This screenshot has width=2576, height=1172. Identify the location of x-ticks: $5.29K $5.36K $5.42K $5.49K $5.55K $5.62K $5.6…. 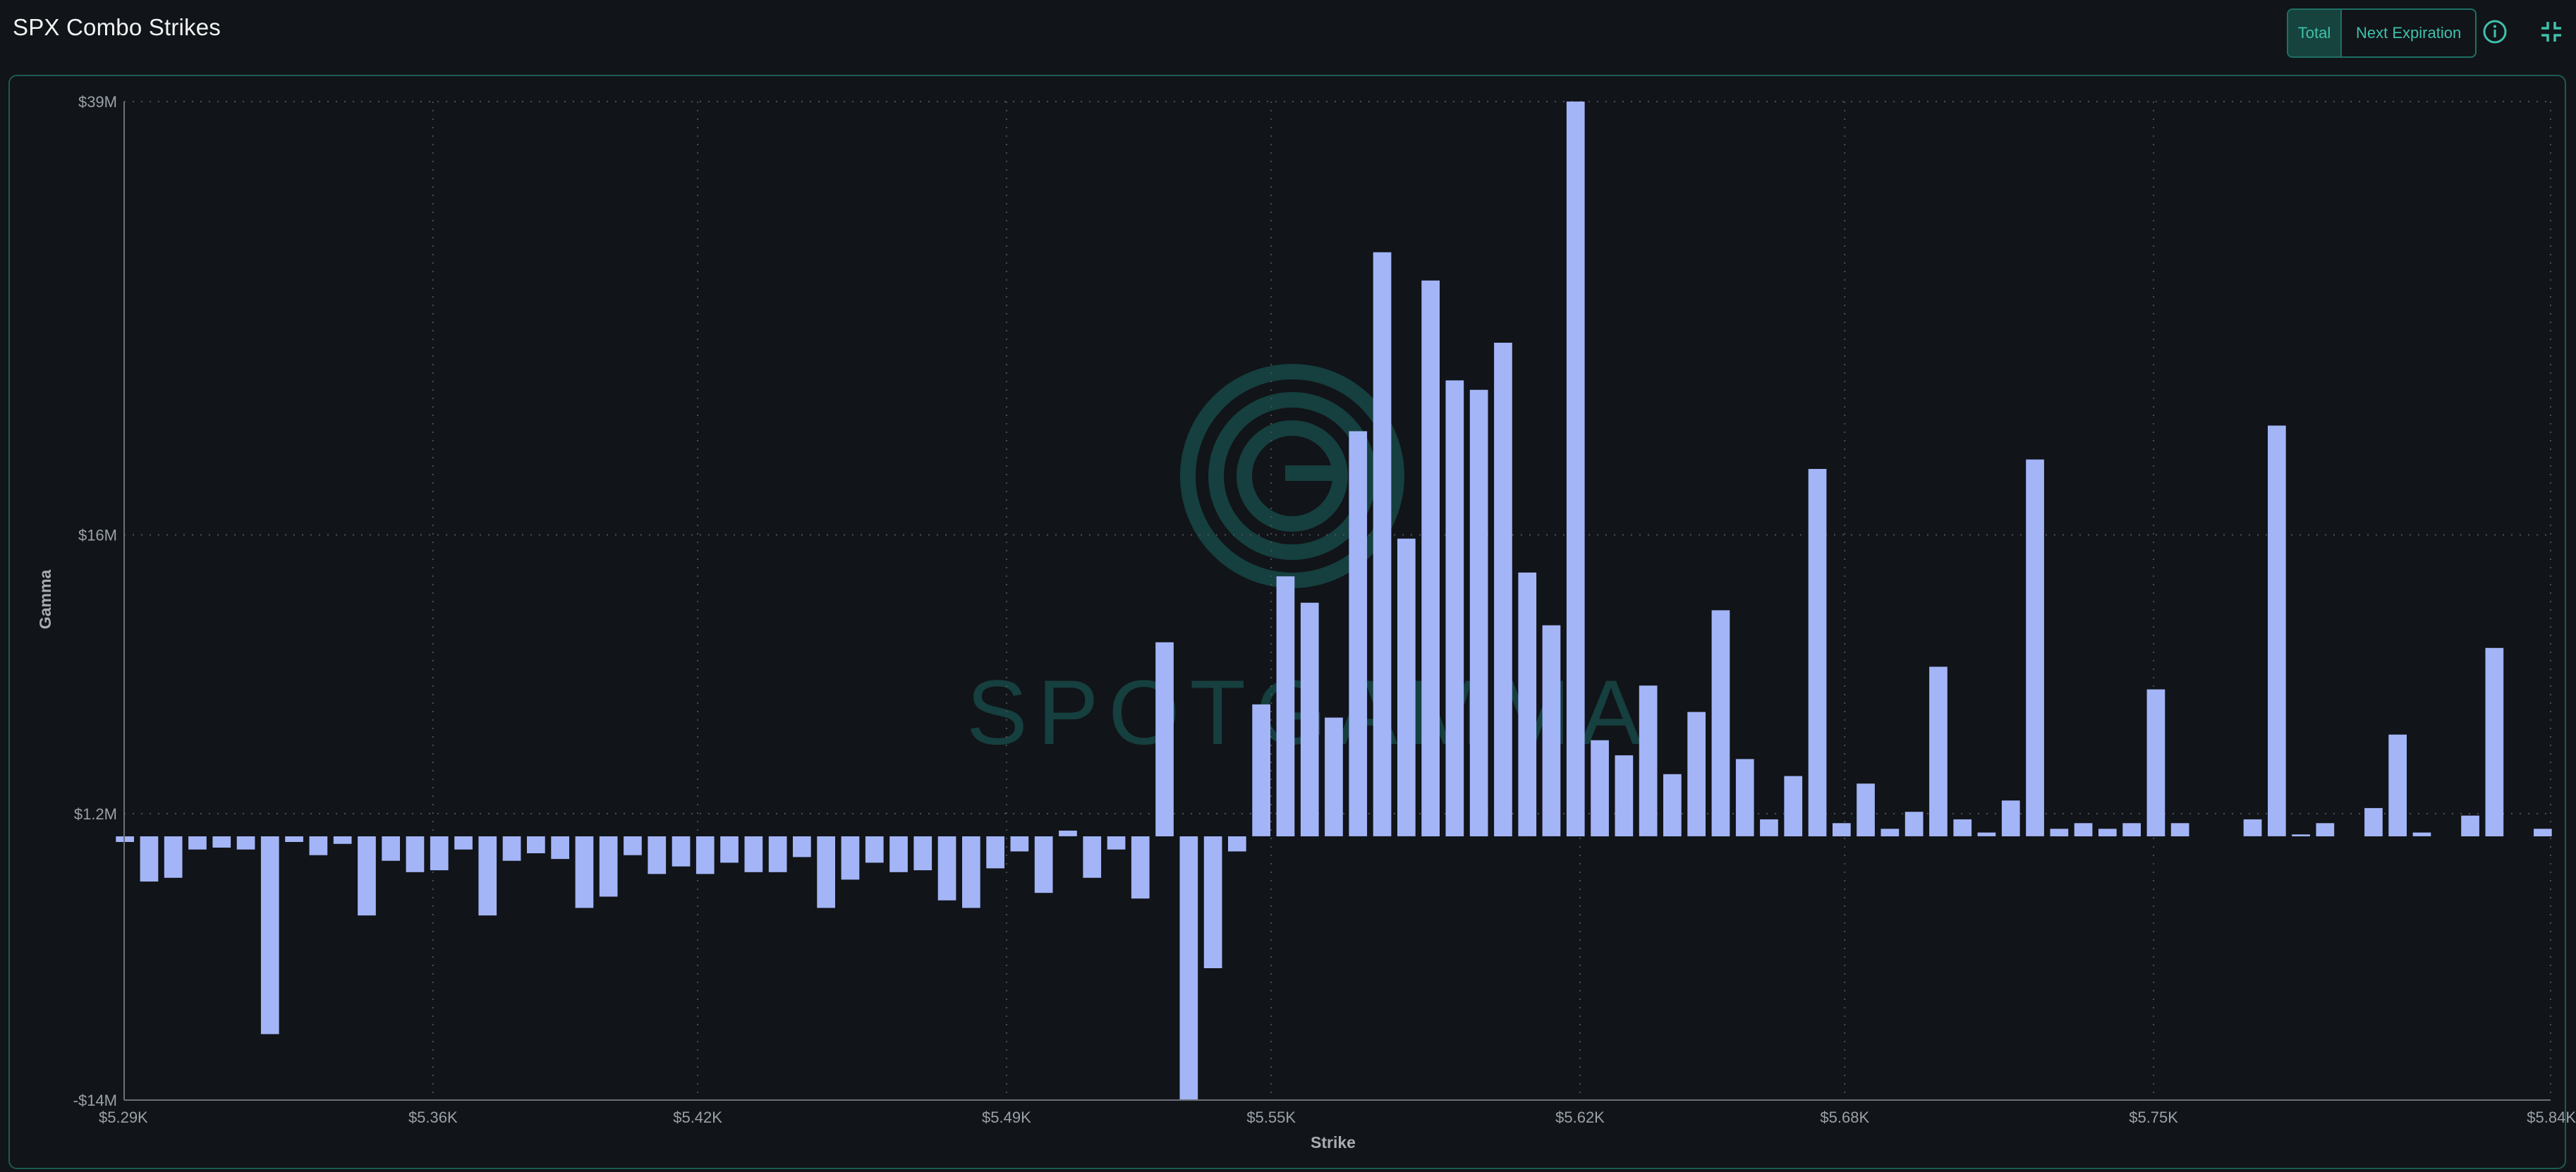
(1337, 1117).